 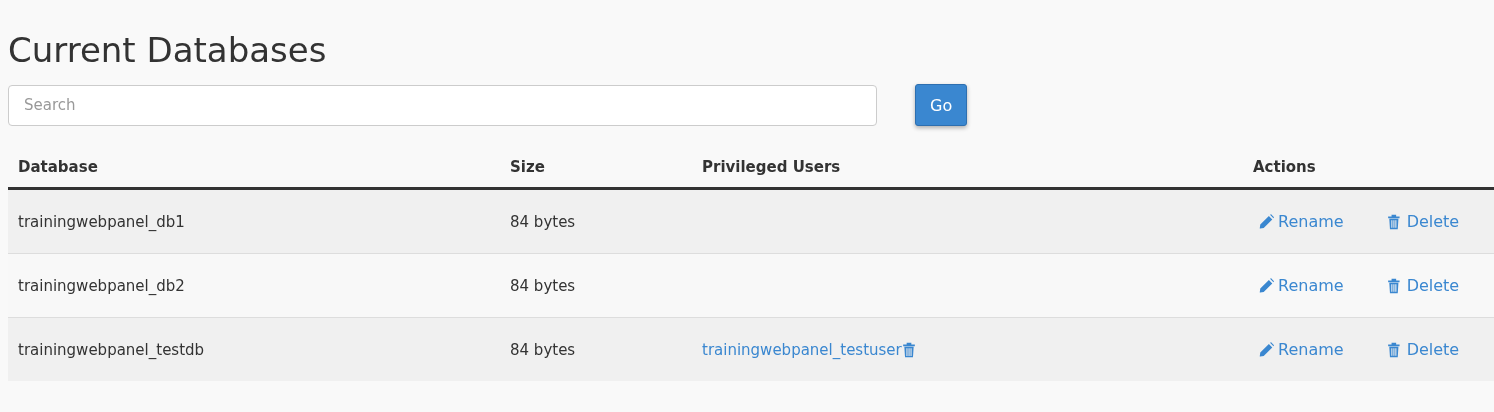 I want to click on column-header: Actions, so click(x=1284, y=167).